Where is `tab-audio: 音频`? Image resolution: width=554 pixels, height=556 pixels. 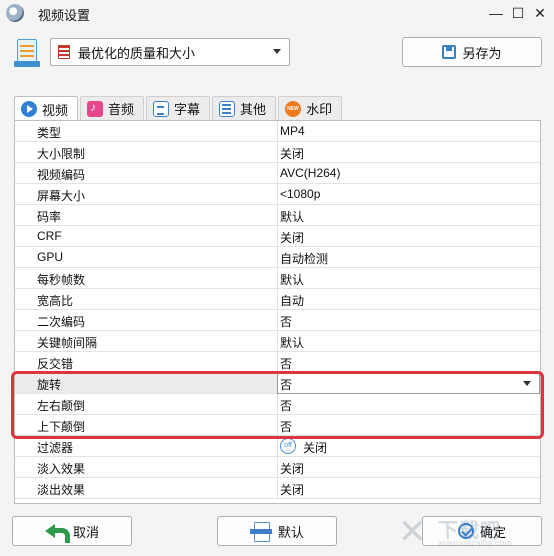
tab-audio: 音频 is located at coordinates (112, 108).